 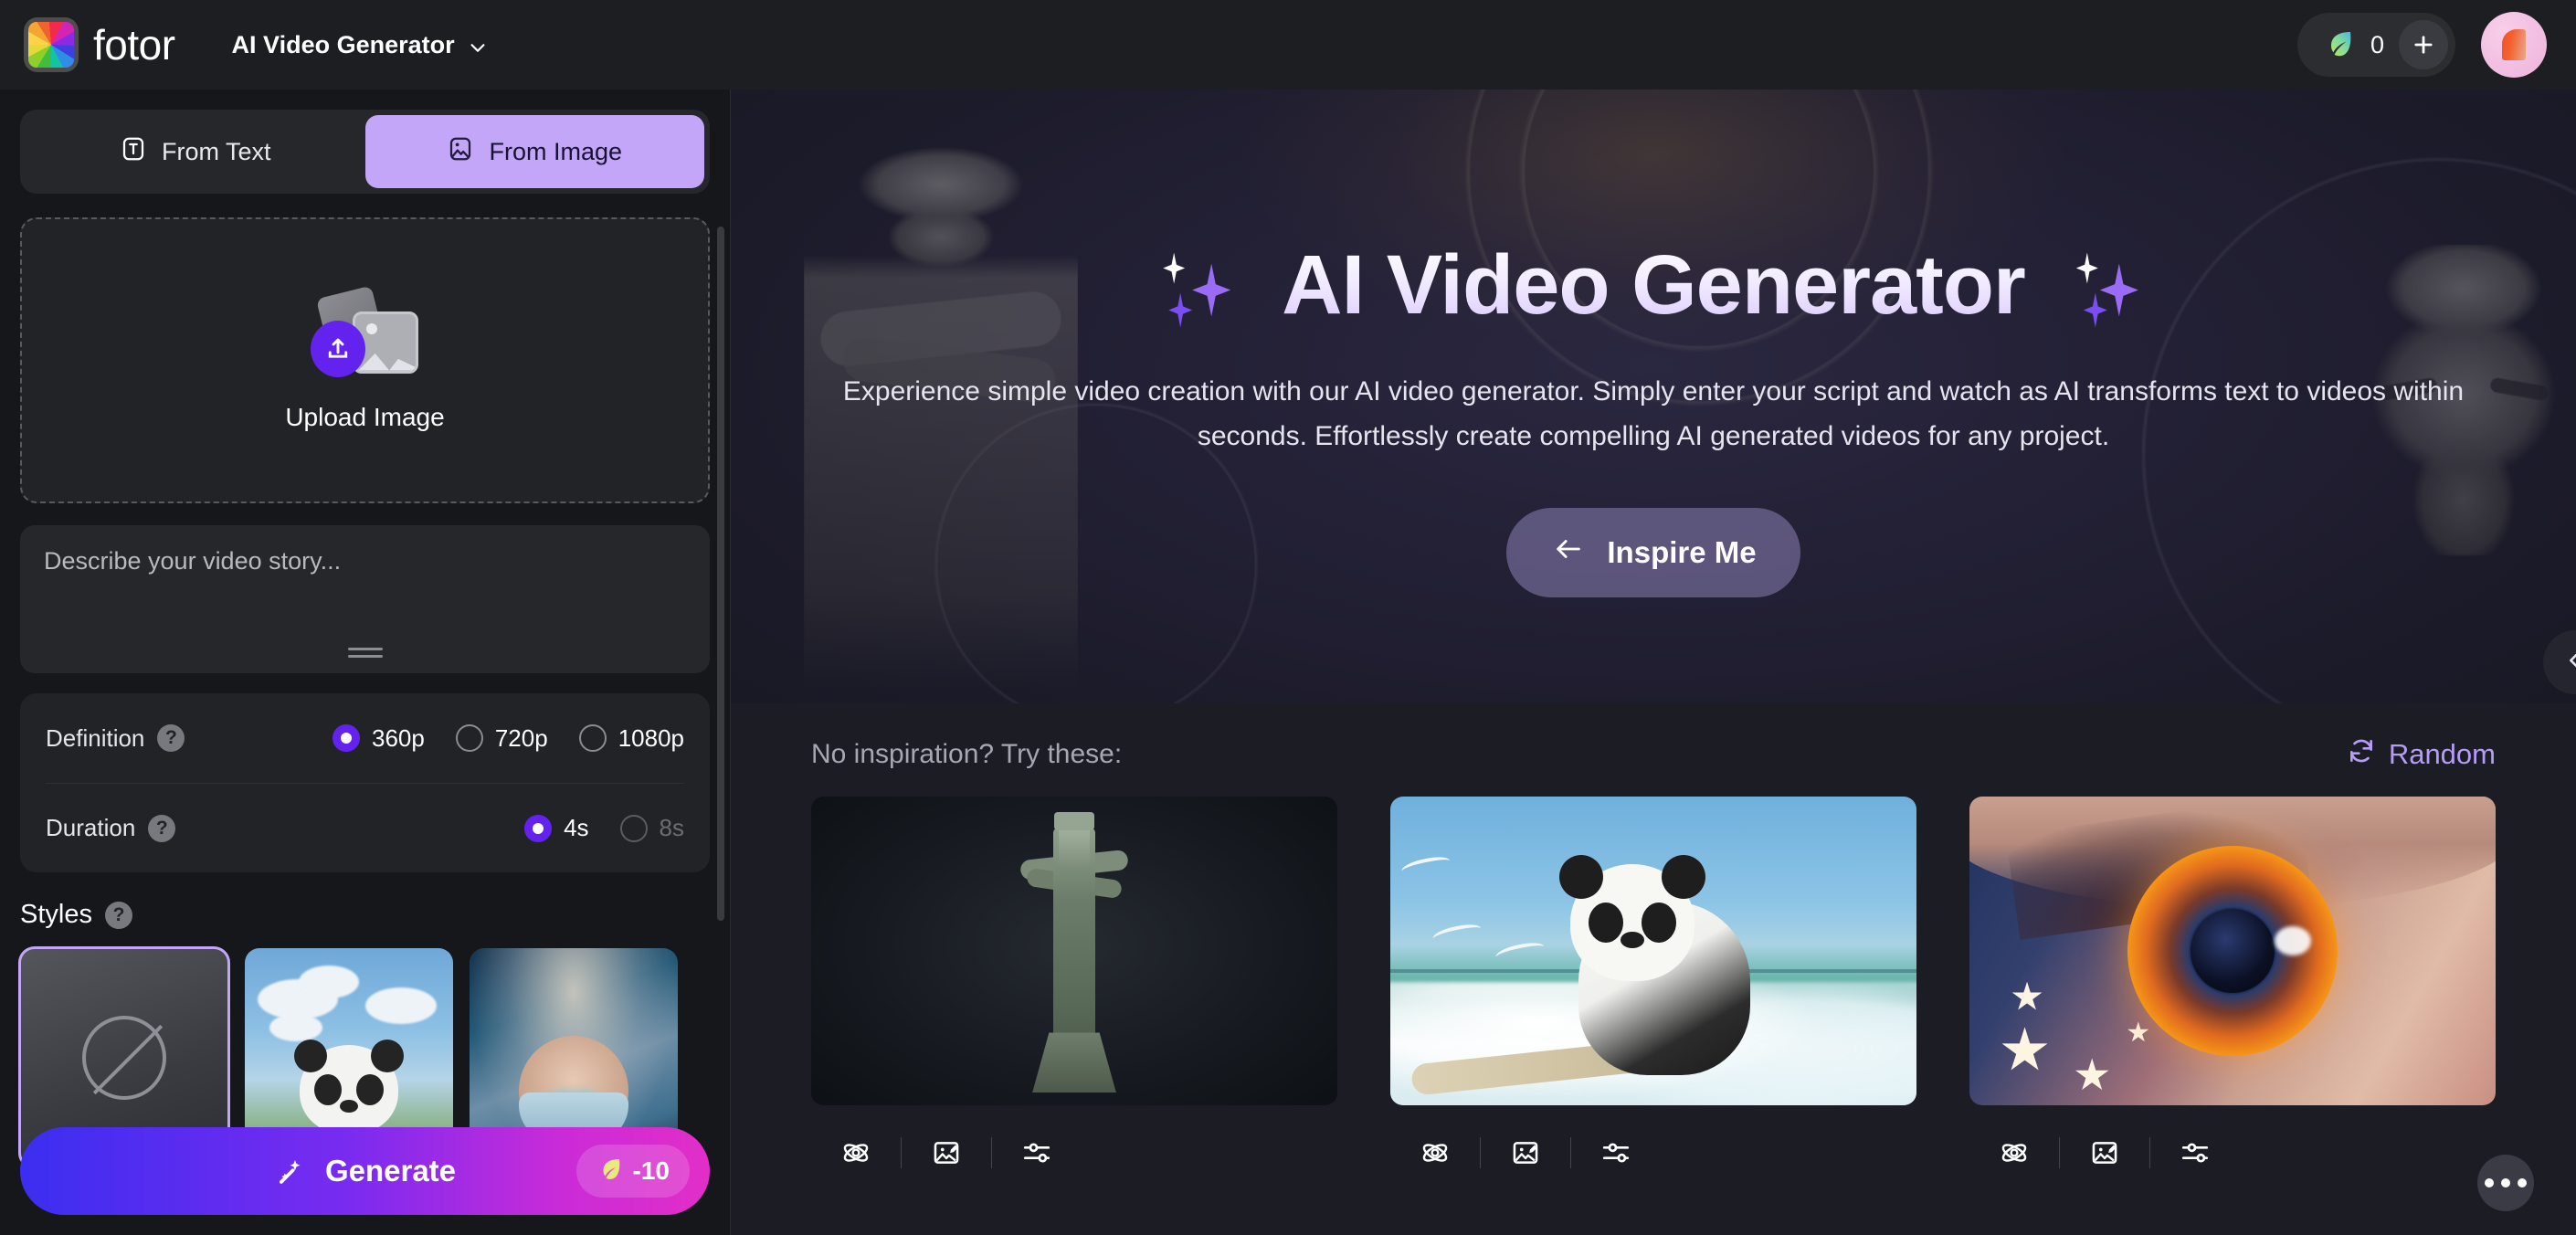 I want to click on definition-option-1080p: 1080p, so click(x=631, y=738).